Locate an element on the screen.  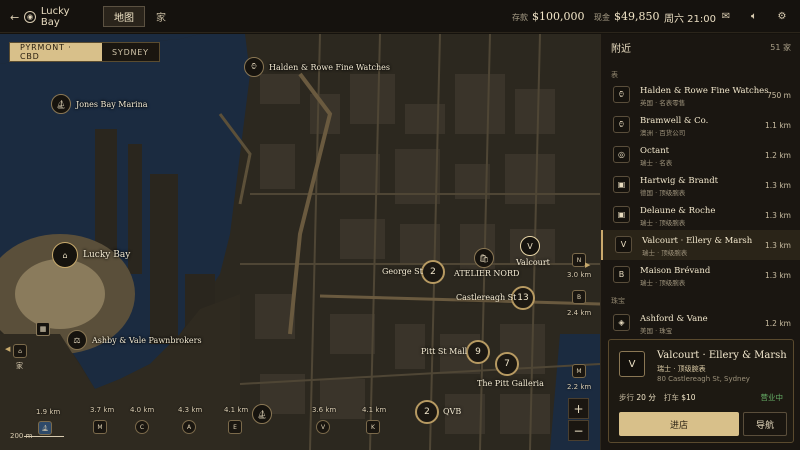
distance-right-2: 2.4 km is located at coordinates (579, 313).